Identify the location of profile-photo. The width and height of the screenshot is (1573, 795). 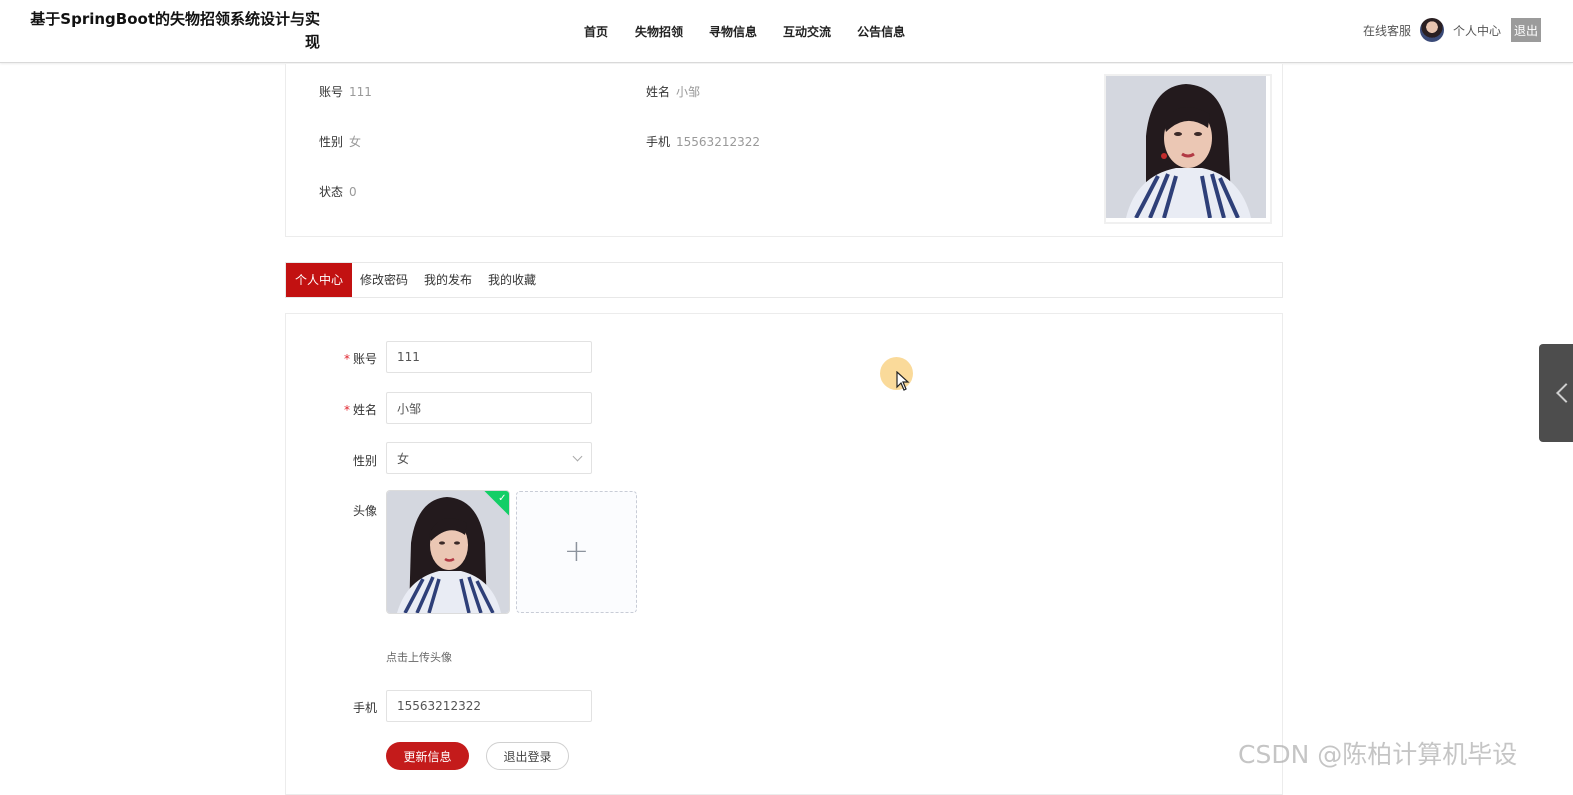
(1188, 149).